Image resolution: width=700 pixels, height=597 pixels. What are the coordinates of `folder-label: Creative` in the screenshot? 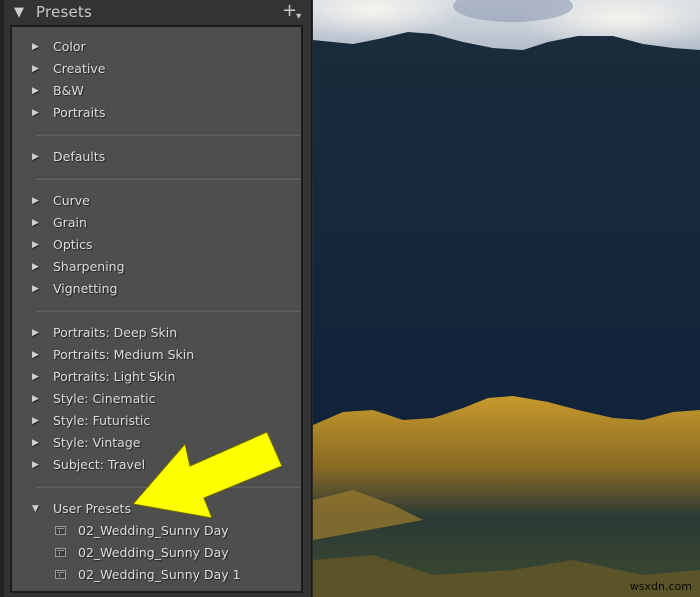 It's located at (79, 68).